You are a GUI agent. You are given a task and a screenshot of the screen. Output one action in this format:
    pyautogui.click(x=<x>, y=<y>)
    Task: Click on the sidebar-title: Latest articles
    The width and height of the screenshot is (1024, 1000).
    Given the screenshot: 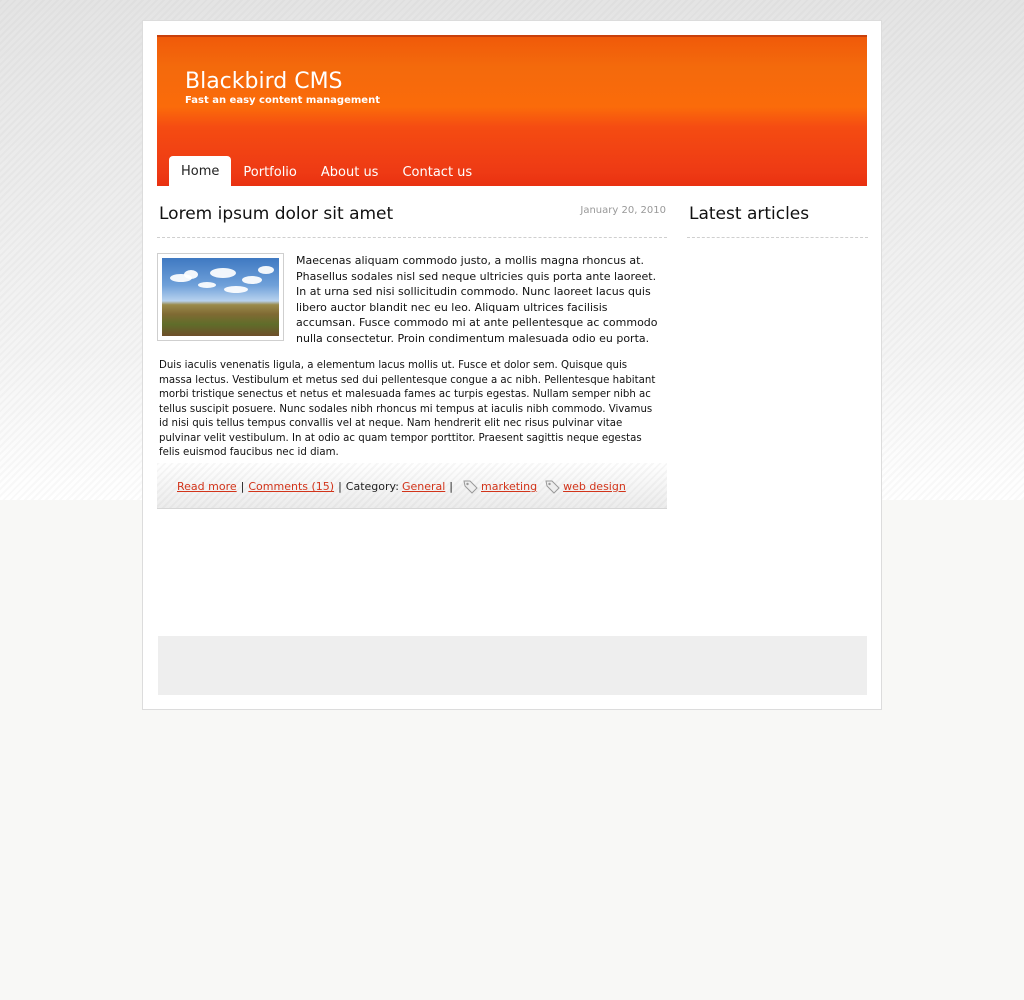 What is the action you would take?
    pyautogui.click(x=777, y=219)
    